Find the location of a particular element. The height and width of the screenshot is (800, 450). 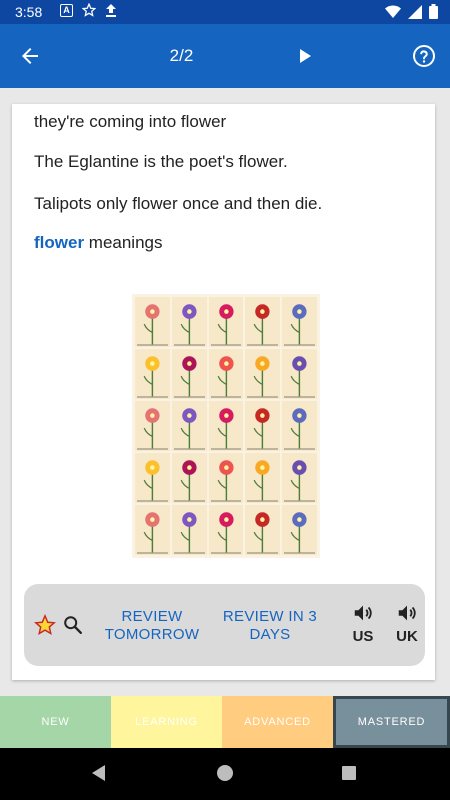

play-icon is located at coordinates (305, 56).